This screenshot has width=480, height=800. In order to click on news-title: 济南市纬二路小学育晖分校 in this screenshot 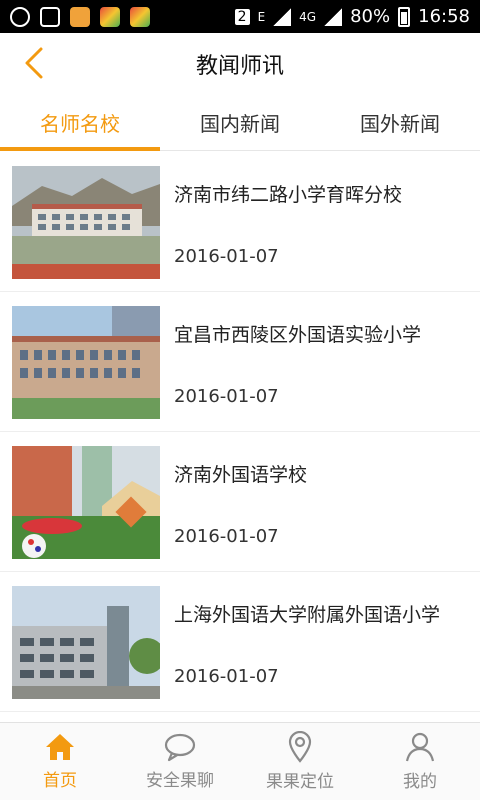, I will do `click(288, 195)`.